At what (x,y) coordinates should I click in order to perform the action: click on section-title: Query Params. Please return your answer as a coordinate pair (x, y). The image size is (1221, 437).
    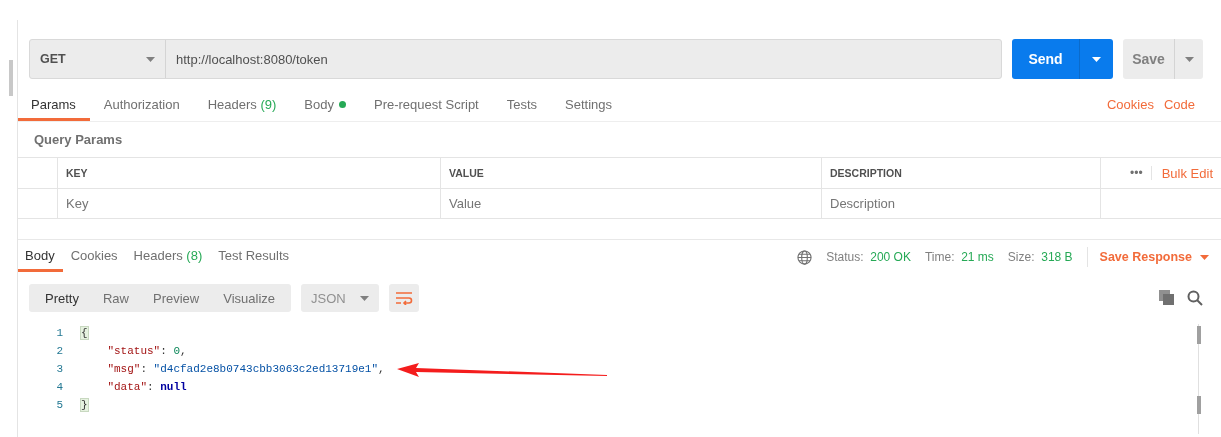
    Looking at the image, I should click on (78, 140).